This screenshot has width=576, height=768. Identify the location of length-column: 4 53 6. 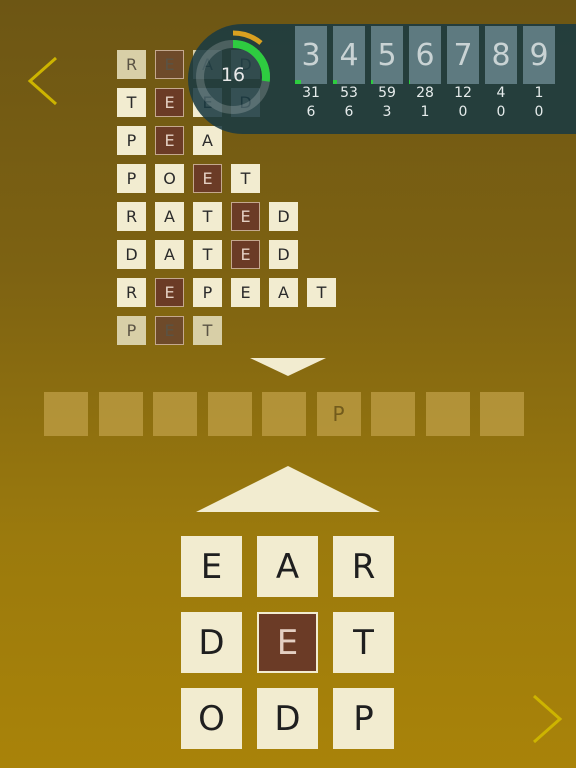
(349, 74).